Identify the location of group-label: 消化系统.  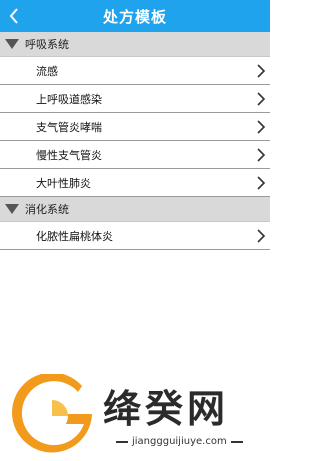
(47, 209).